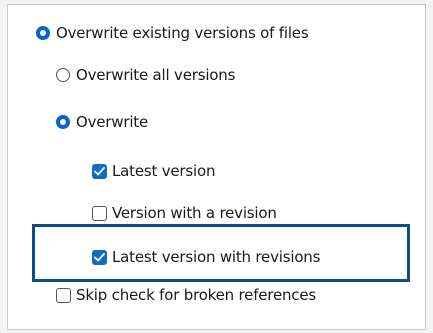 The height and width of the screenshot is (333, 433). I want to click on checkbox-version-with-revision-label: Version with a revision, so click(194, 213).